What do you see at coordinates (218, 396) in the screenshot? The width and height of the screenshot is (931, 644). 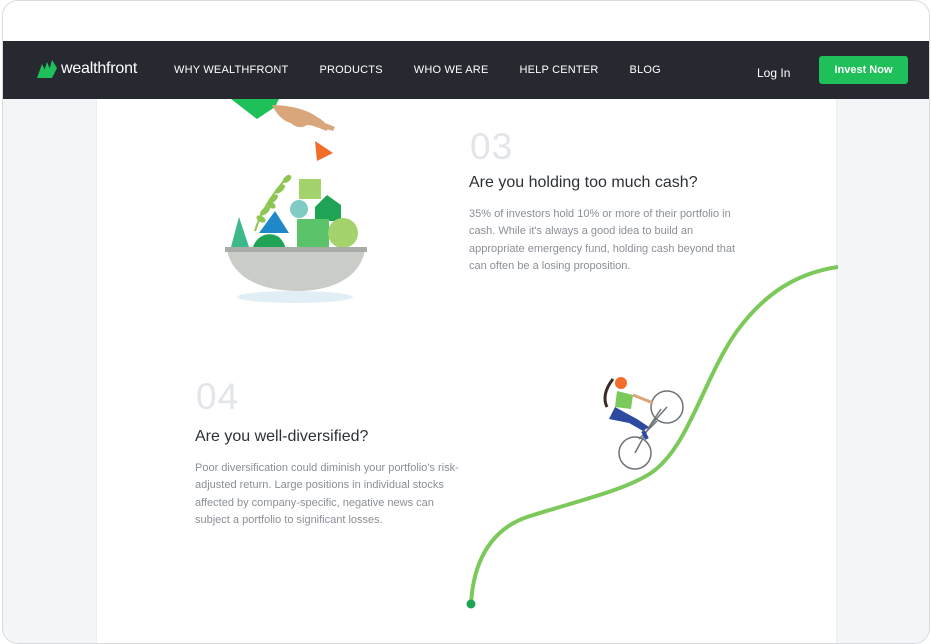 I see `section-number: 04` at bounding box center [218, 396].